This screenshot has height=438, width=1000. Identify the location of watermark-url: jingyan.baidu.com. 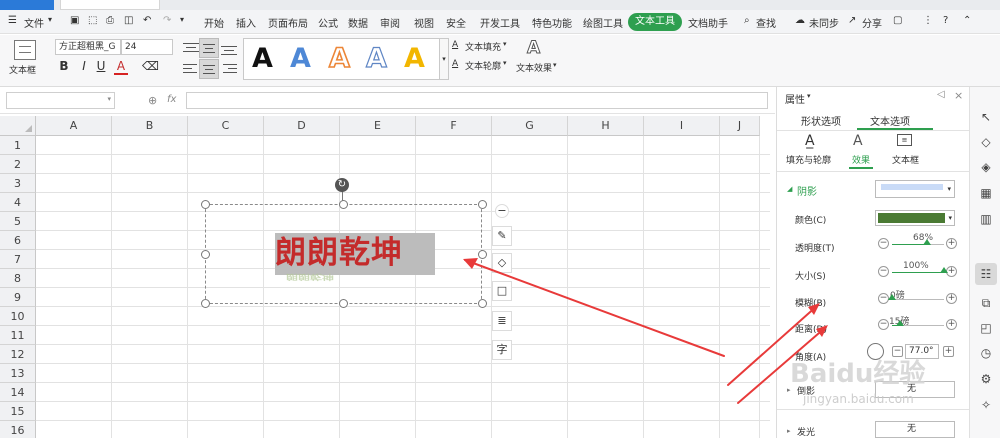
(858, 399).